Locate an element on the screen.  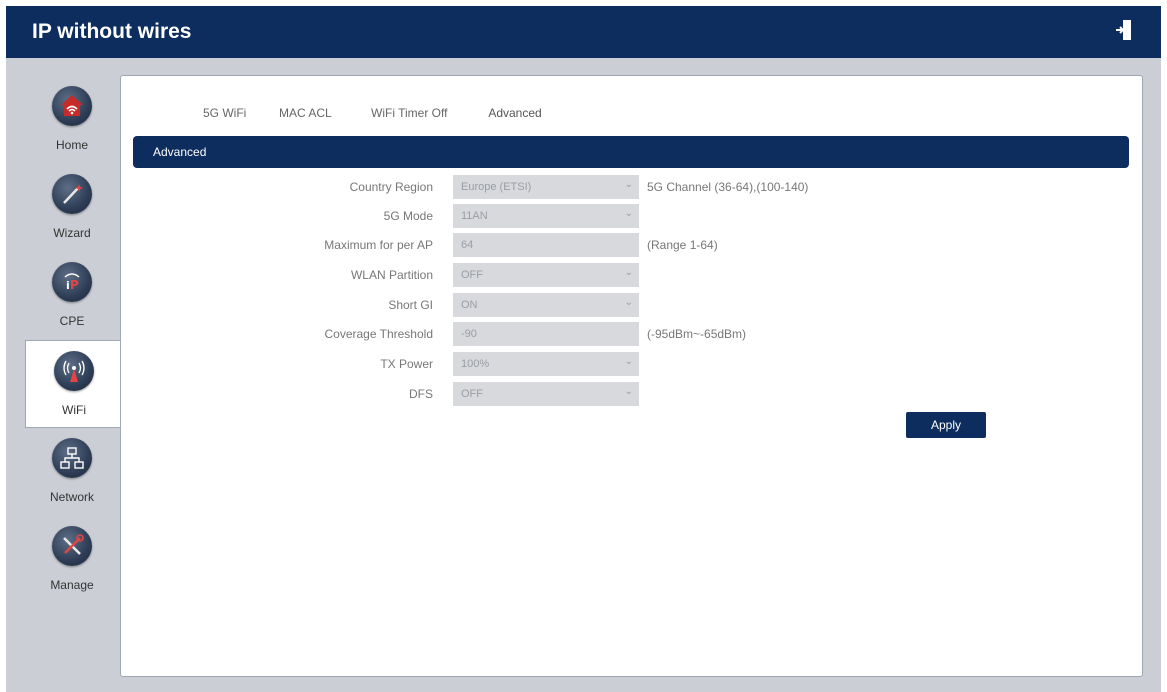
short-gi-row: Short GI ON ⌄ is located at coordinates (621, 305).